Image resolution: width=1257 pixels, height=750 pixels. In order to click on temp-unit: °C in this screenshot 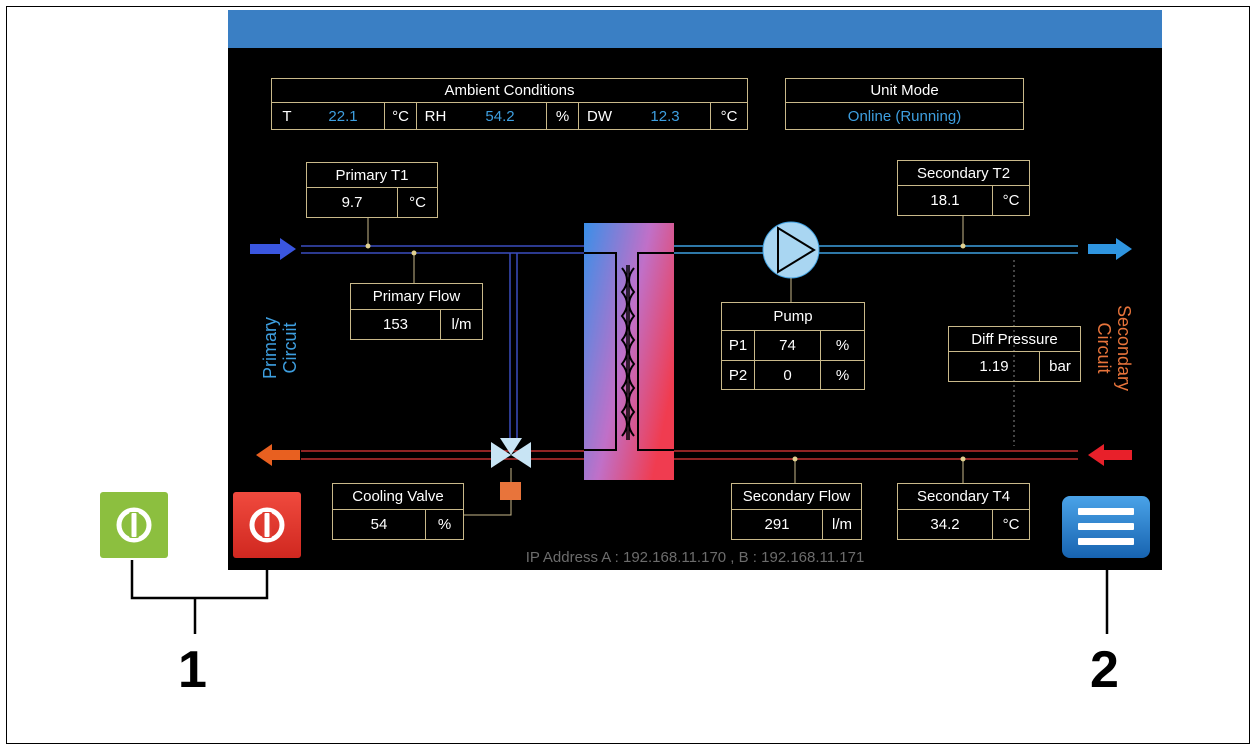, I will do `click(400, 116)`.